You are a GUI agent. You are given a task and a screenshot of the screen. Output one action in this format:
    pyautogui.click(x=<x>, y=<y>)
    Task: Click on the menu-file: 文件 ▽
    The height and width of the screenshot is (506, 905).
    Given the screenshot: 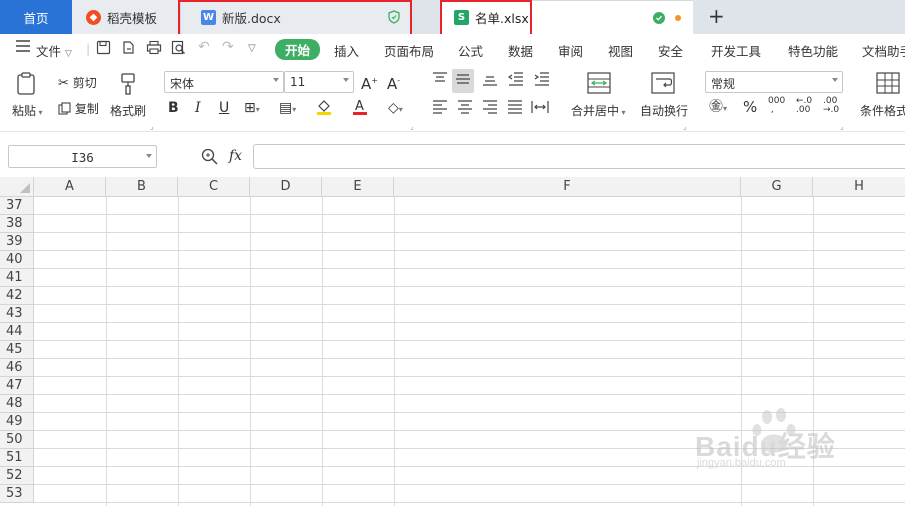 What is the action you would take?
    pyautogui.click(x=54, y=50)
    